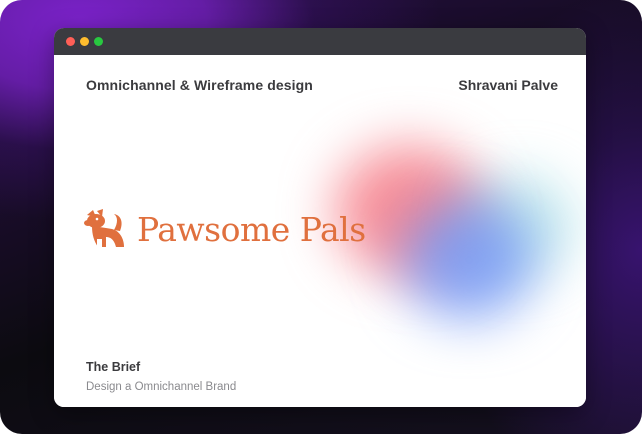 Image resolution: width=642 pixels, height=434 pixels. I want to click on brand-name: Pawsome Pals, so click(251, 229).